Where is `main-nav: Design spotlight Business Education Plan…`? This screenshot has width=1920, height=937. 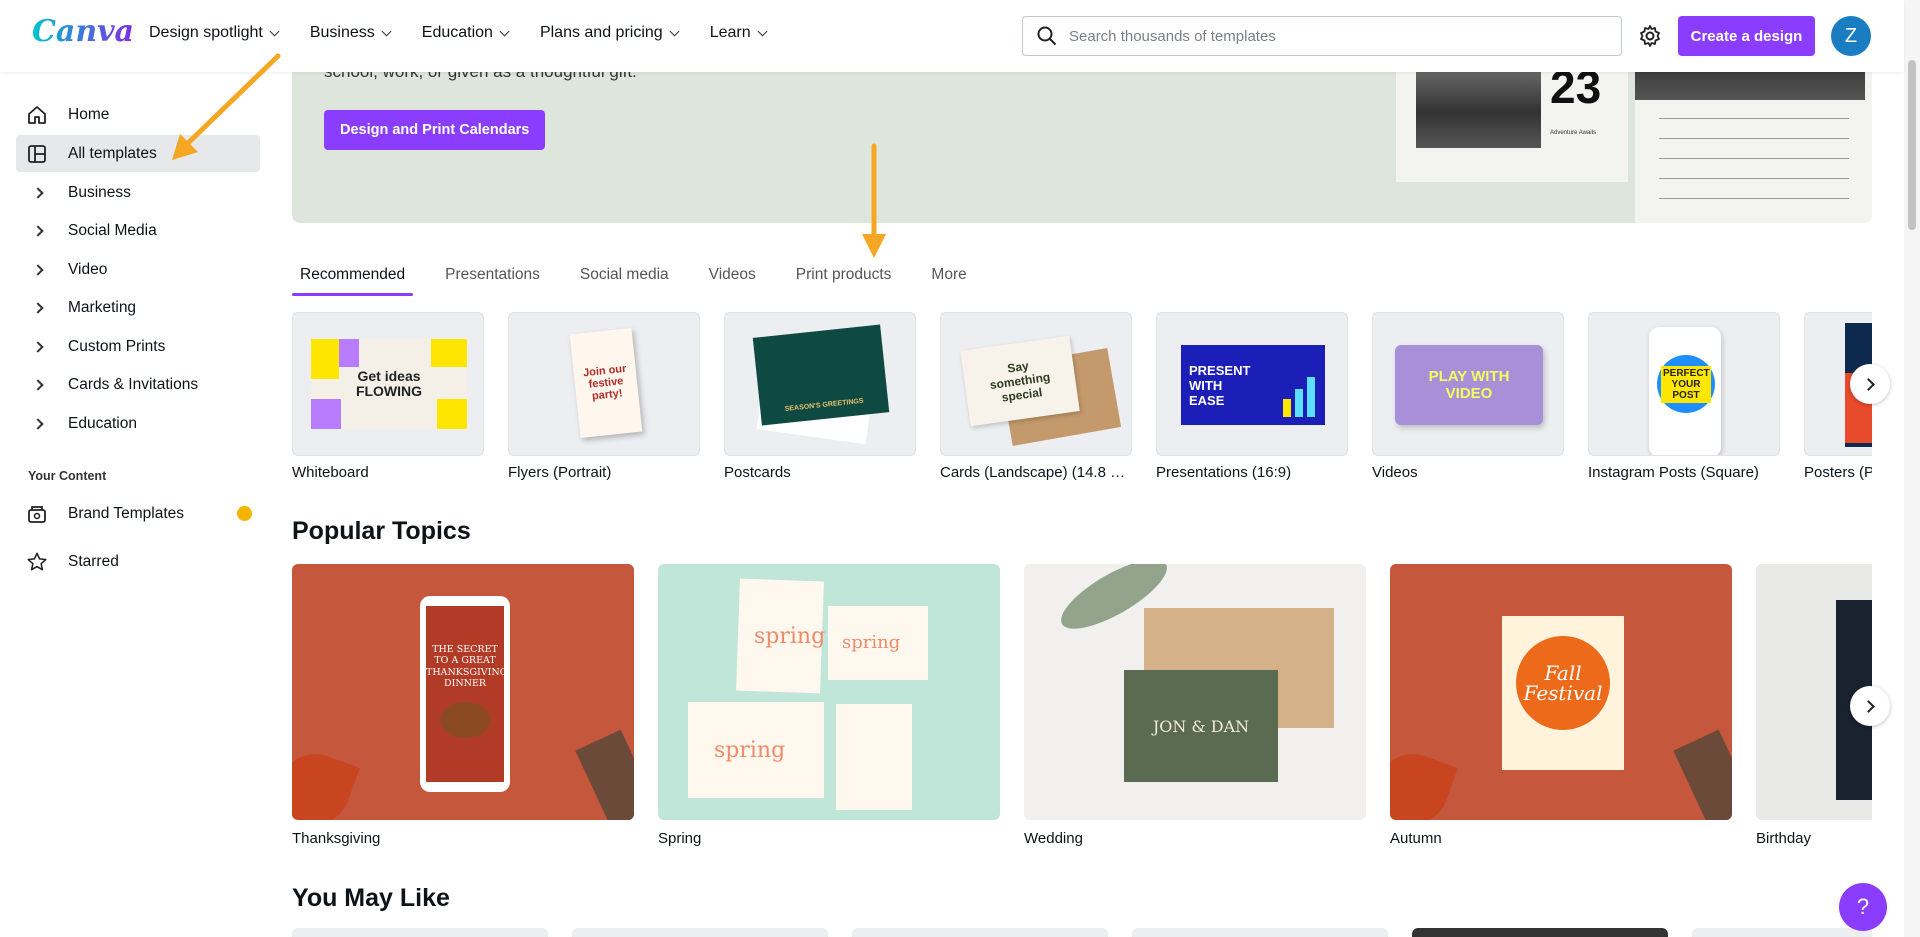
main-nav: Design spotlight Business Education Plan… is located at coordinates (473, 33).